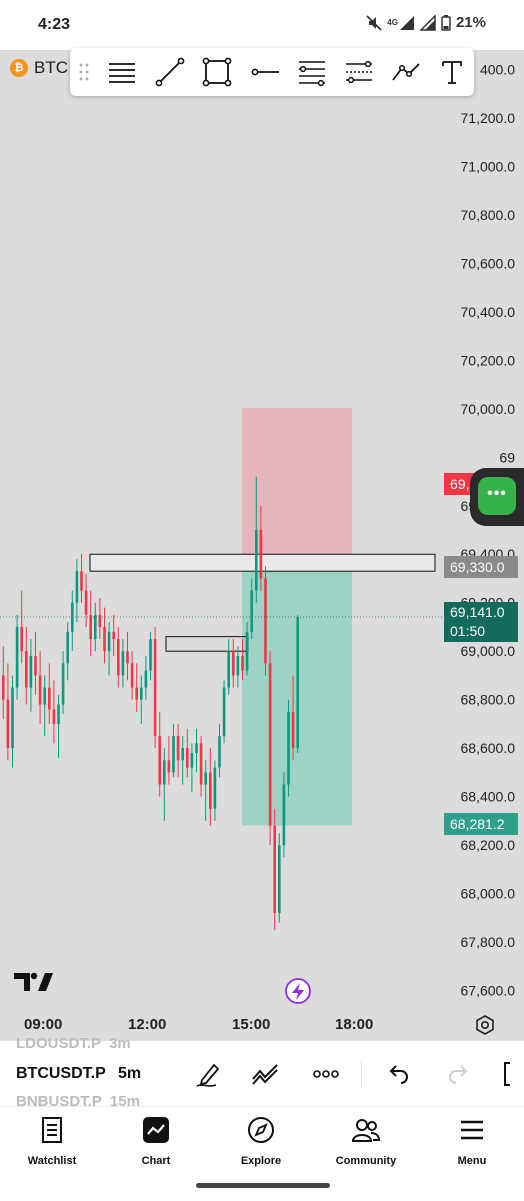 The width and height of the screenshot is (524, 1201). I want to click on quick-actions-fab: •••, so click(497, 497).